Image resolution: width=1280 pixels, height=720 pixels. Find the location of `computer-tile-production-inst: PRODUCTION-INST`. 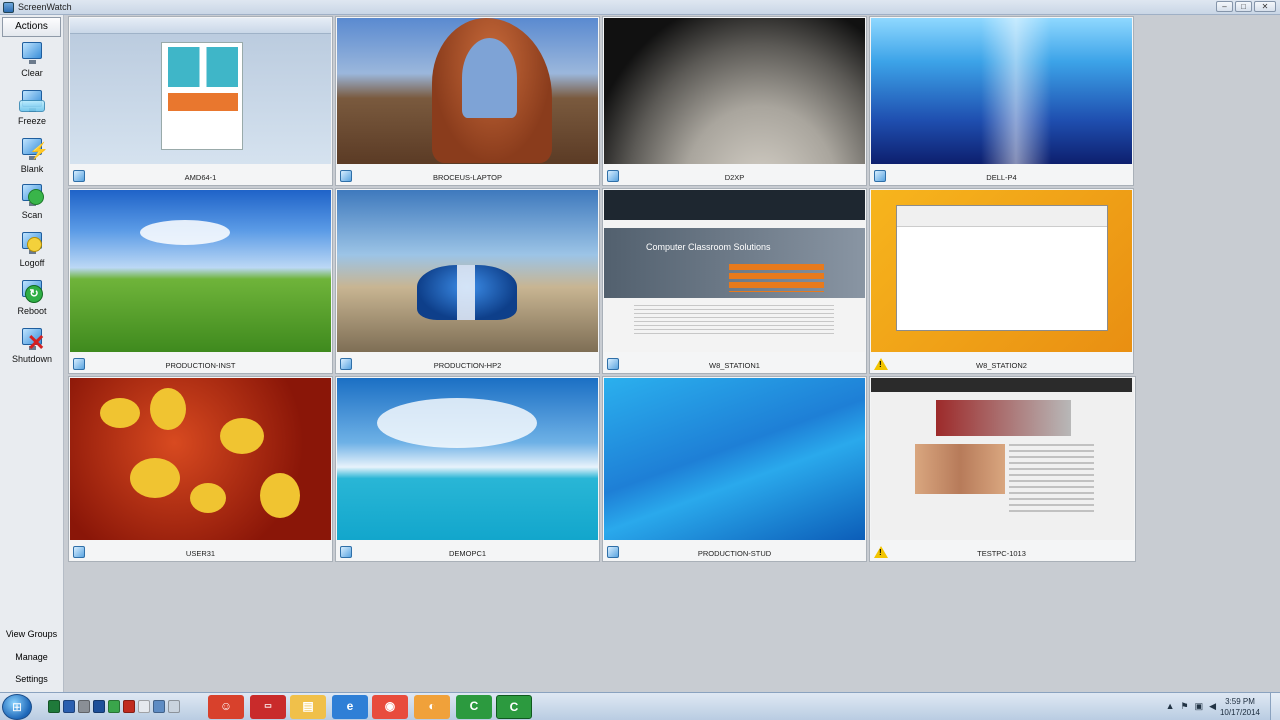

computer-tile-production-inst: PRODUCTION-INST is located at coordinates (200, 281).